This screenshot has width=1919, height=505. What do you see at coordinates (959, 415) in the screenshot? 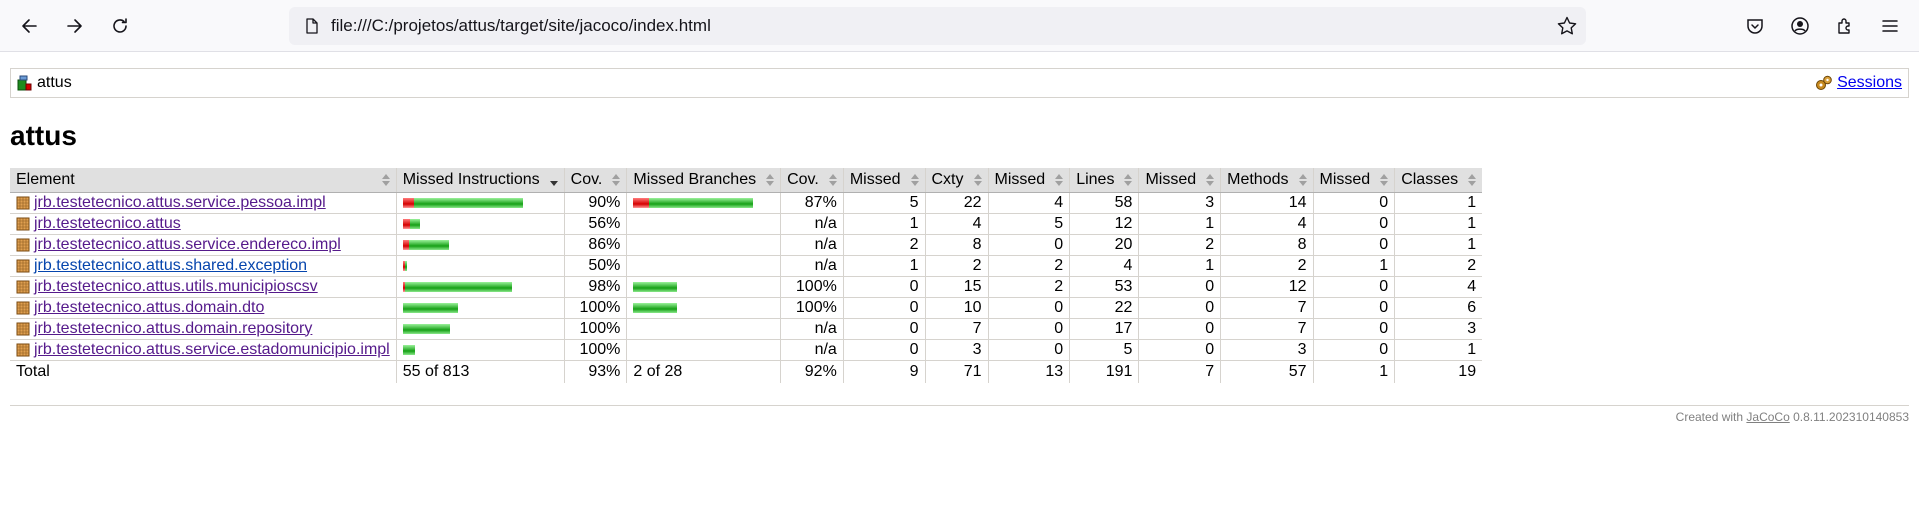
I see `footer: Created with JaCoCo 0.8.11.202310140853` at bounding box center [959, 415].